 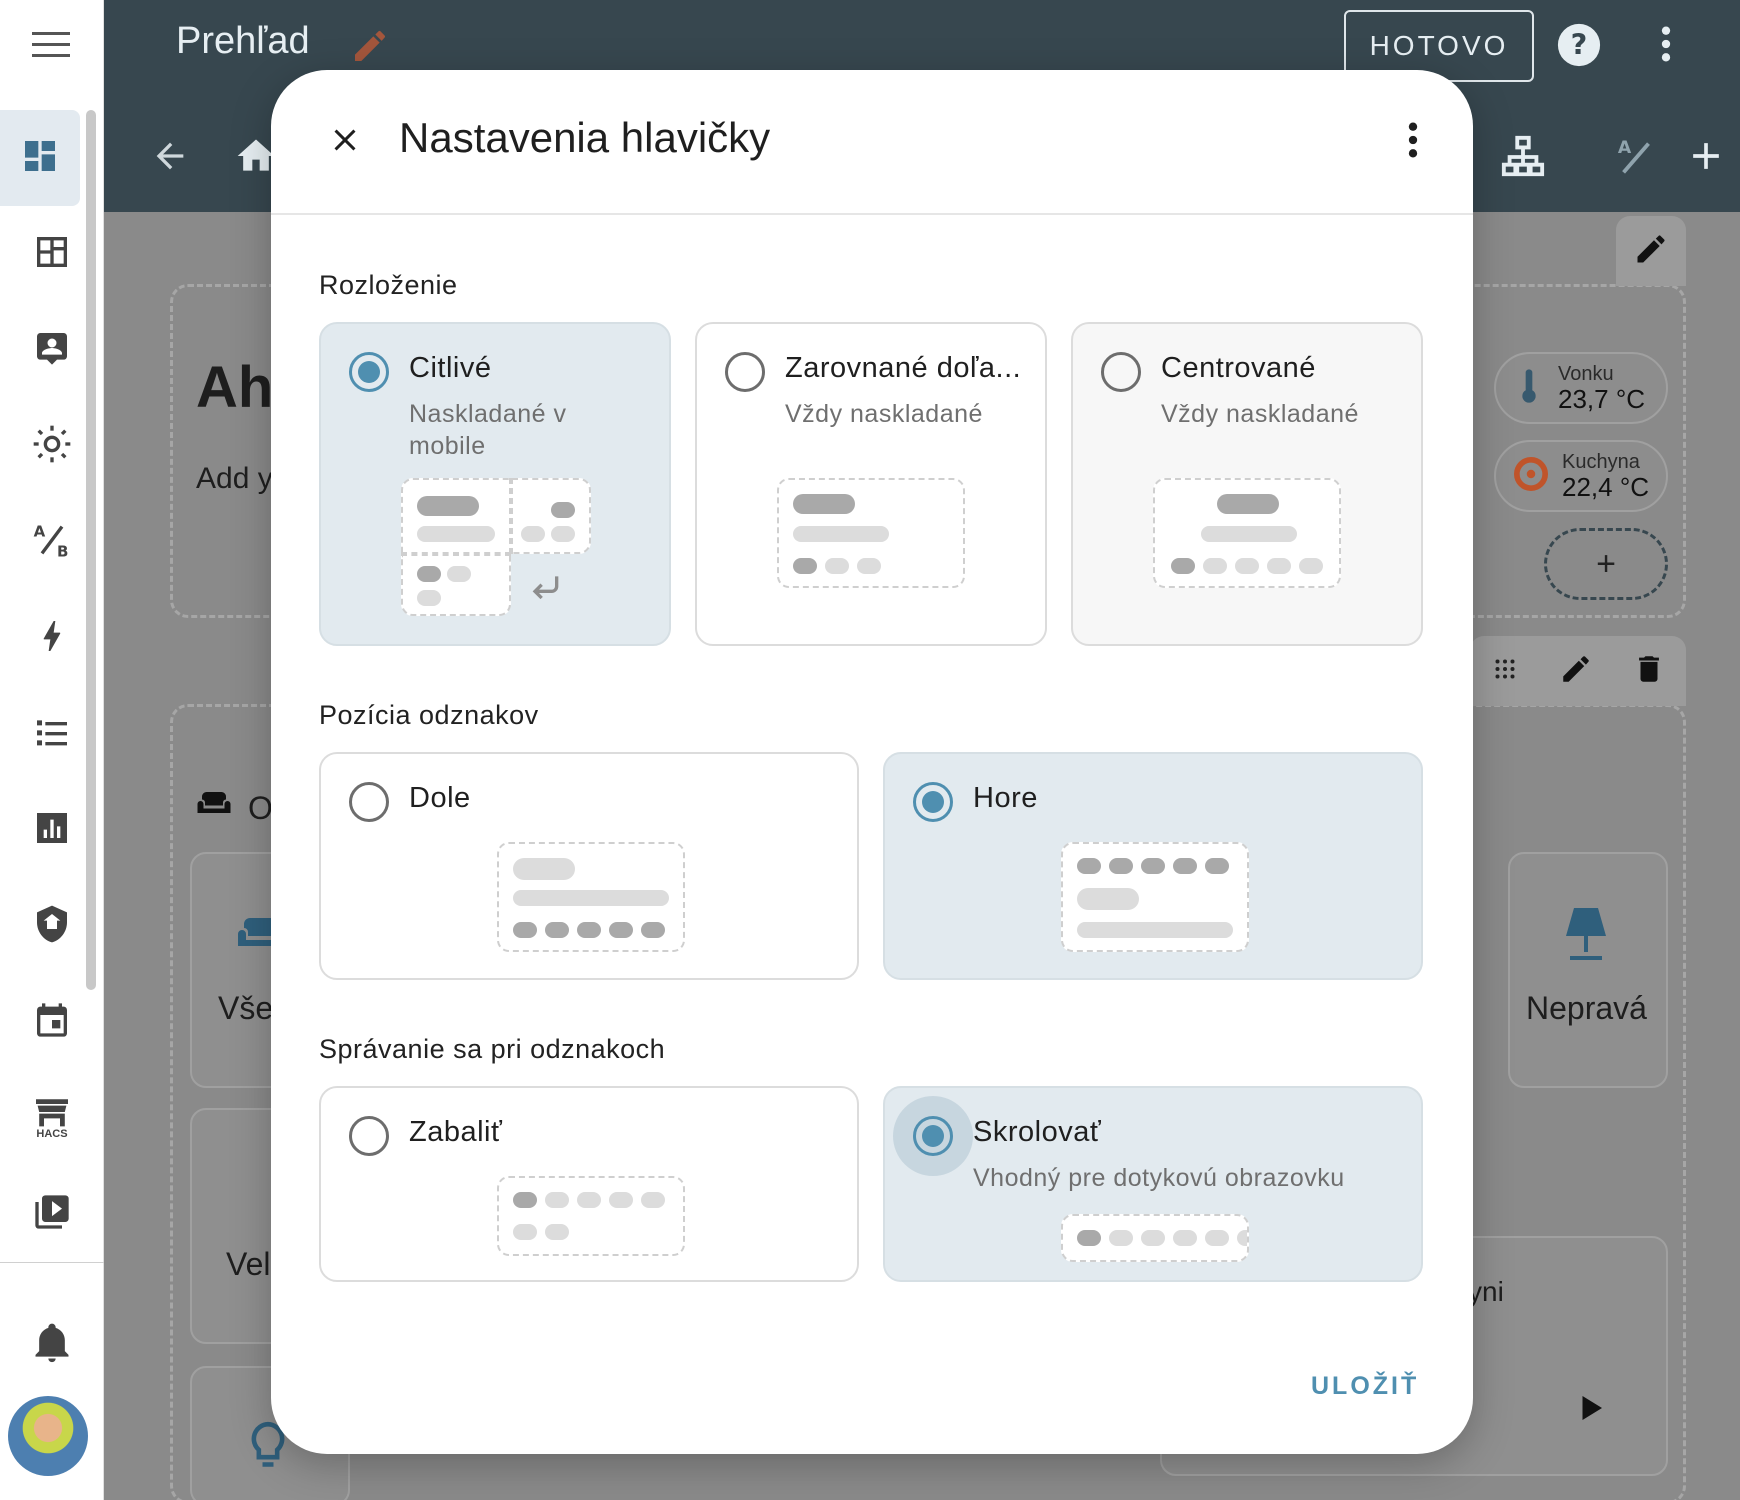 What do you see at coordinates (1153, 866) in the screenshot?
I see `badges-position-top: Hore` at bounding box center [1153, 866].